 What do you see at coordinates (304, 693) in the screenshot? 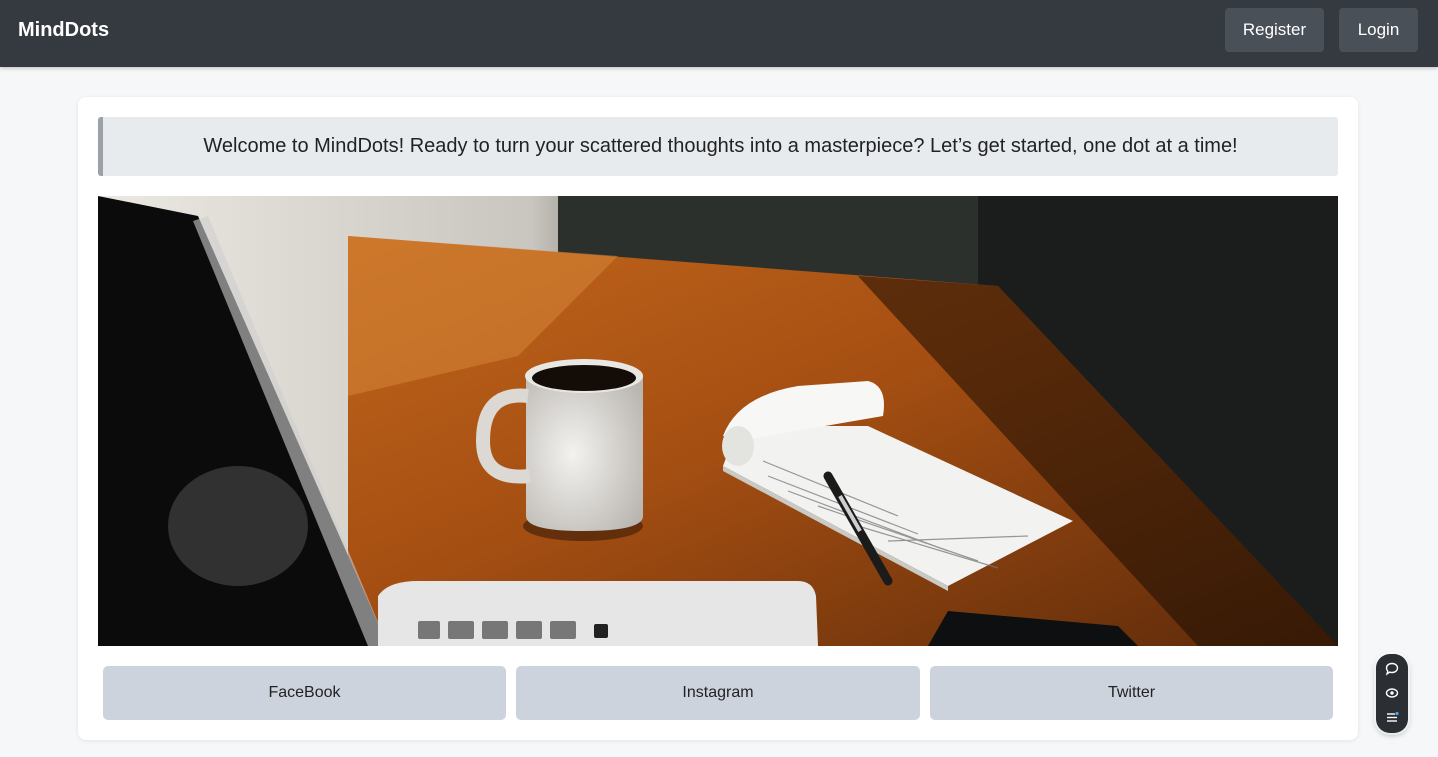
I see `facebook-button: FaceBook` at bounding box center [304, 693].